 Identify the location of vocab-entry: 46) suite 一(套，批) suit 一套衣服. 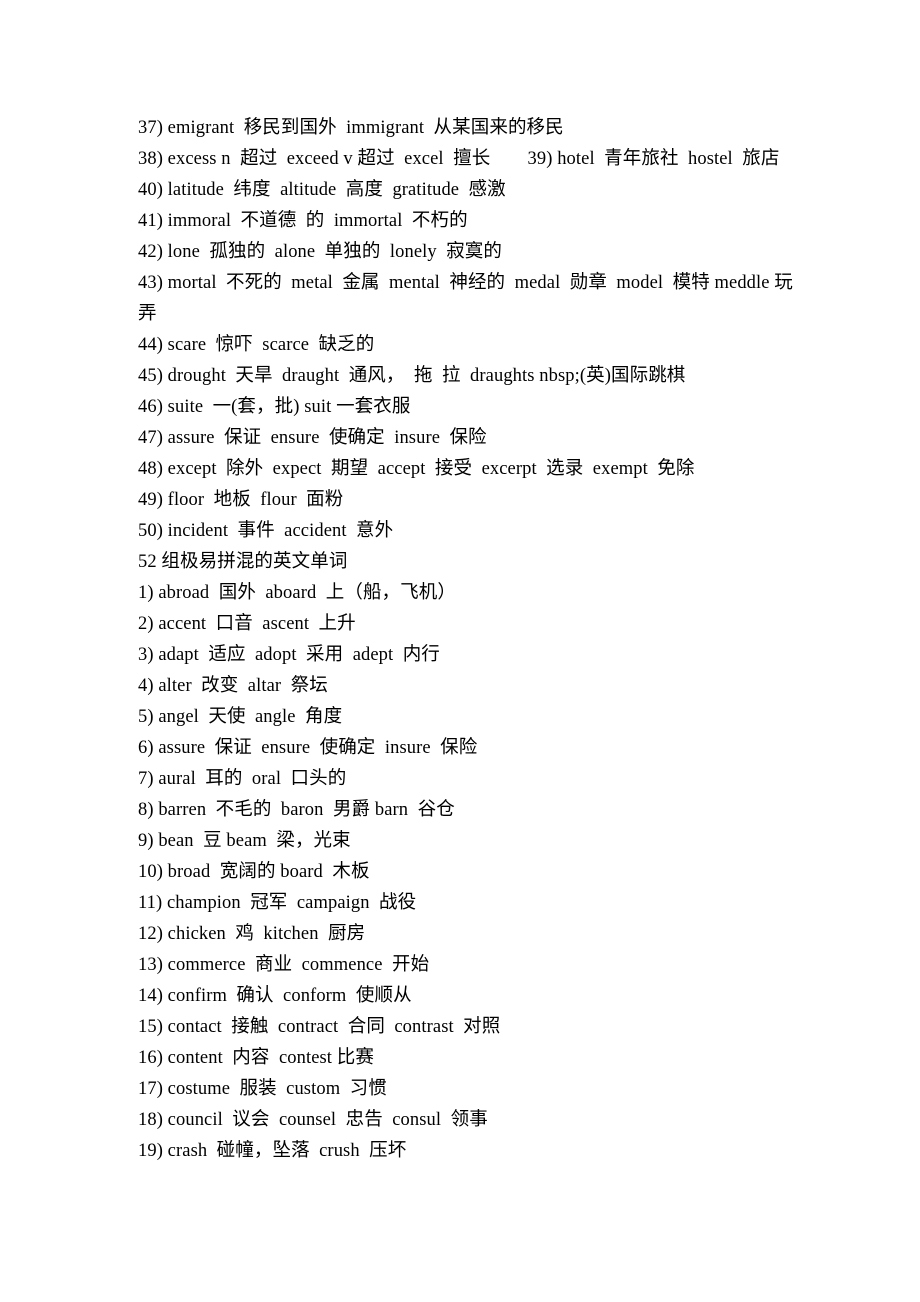
(274, 407).